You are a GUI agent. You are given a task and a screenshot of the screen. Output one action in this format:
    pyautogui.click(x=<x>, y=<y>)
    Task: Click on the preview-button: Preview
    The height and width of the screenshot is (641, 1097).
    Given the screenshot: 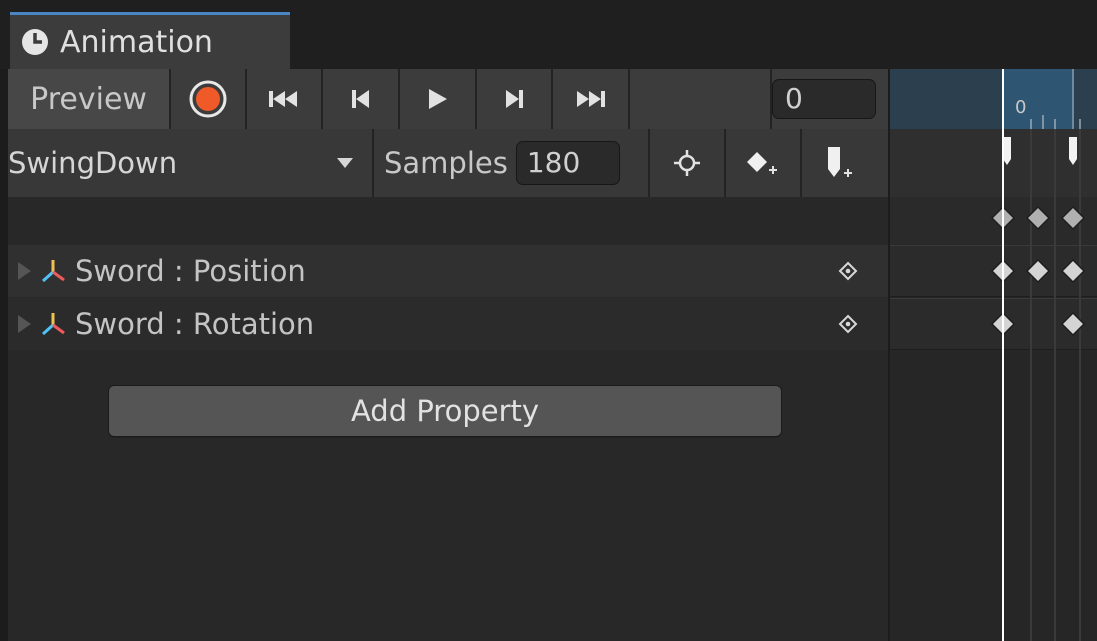 What is the action you would take?
    pyautogui.click(x=90, y=99)
    